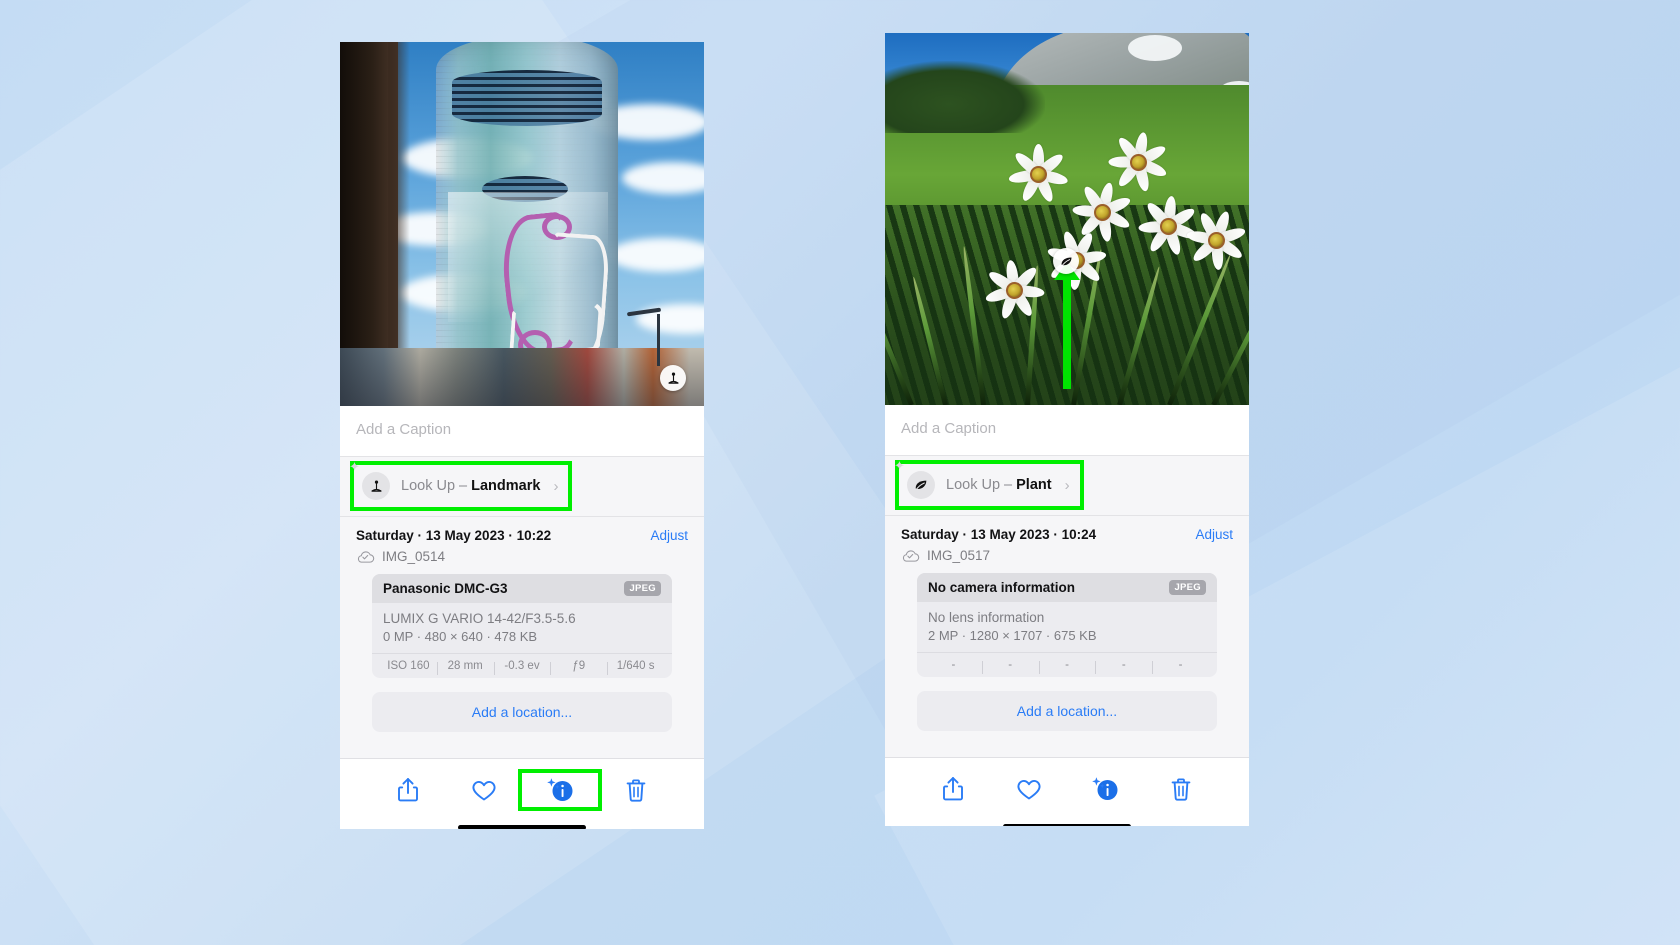  I want to click on filename-row: IMG_0517, so click(1067, 555).